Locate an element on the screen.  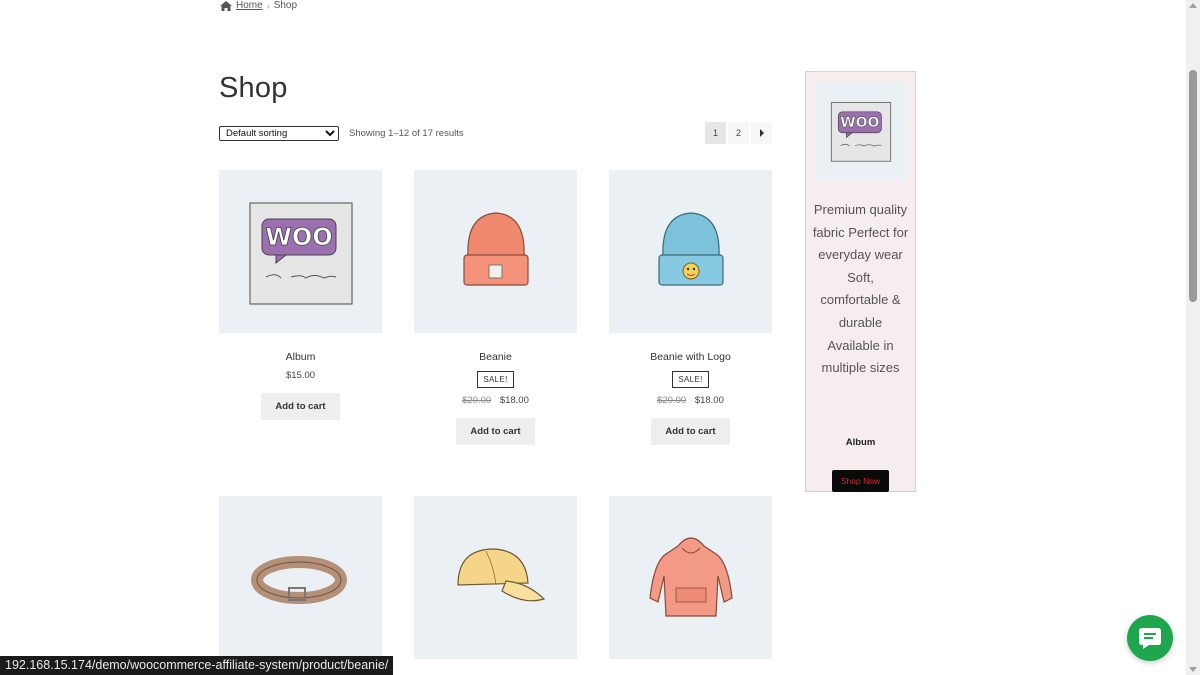
cap-image is located at coordinates (500, 574).